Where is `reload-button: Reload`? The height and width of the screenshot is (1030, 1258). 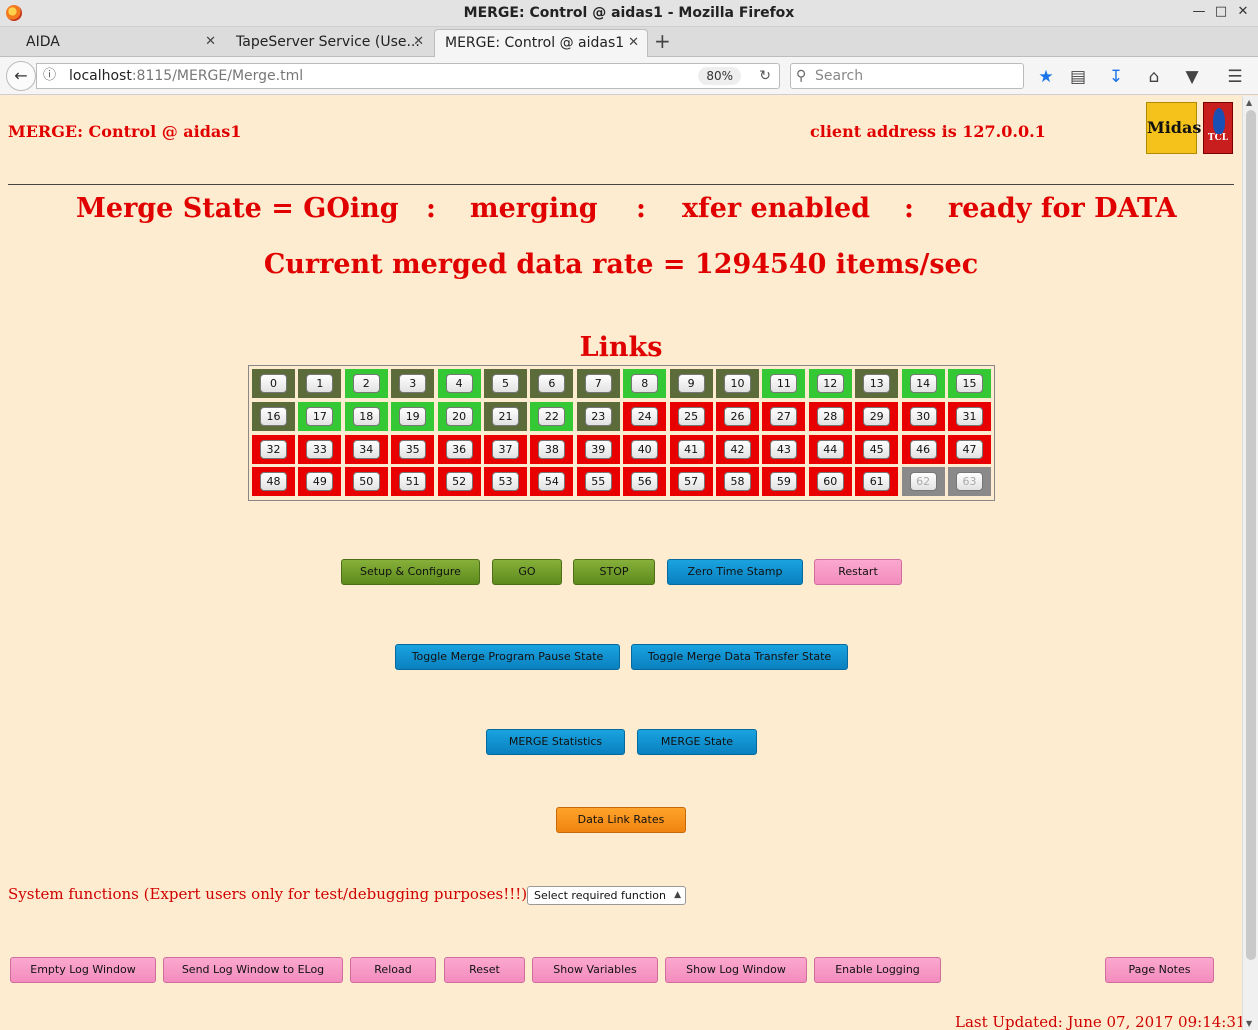
reload-button: Reload is located at coordinates (393, 970).